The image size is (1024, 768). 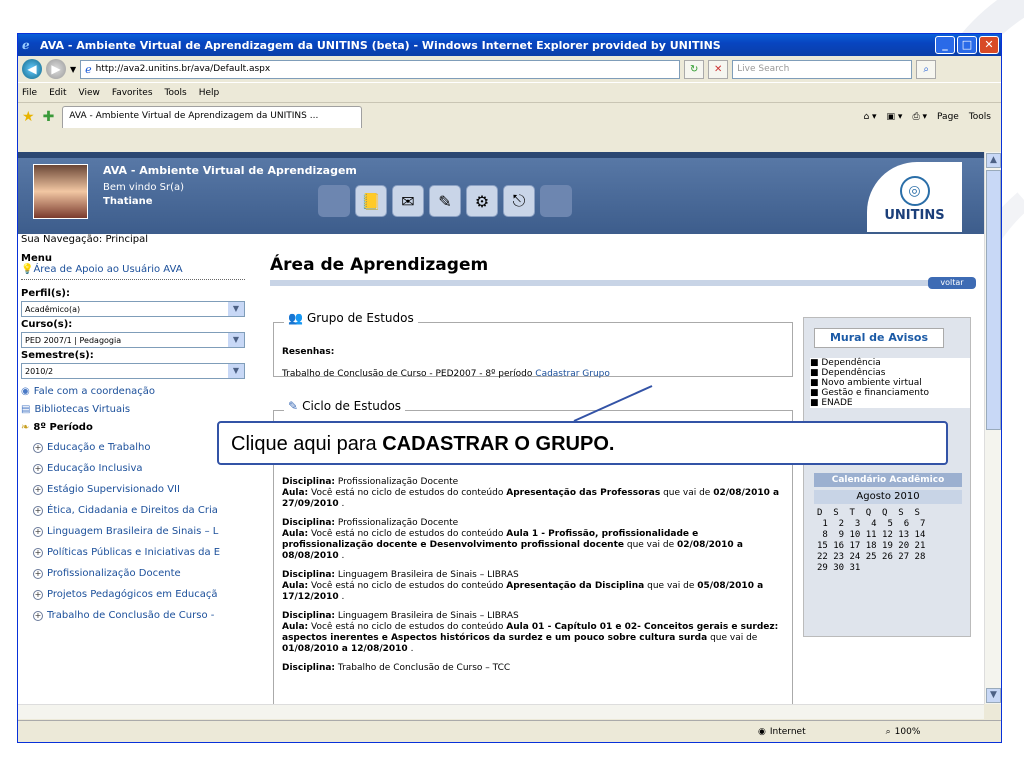 I want to click on instruction-callout: Clique aqui para CADASTRAR O GRUPO., so click(x=582, y=443).